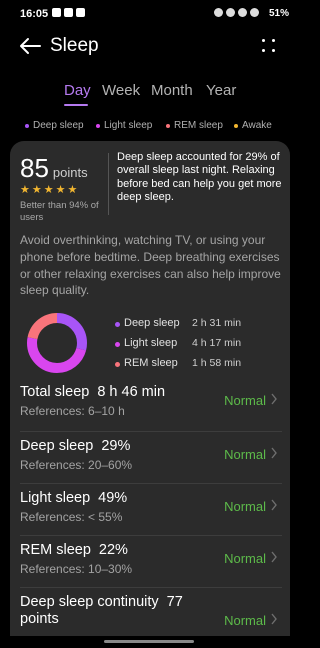 The width and height of the screenshot is (320, 648). Describe the element at coordinates (230, 12) in the screenshot. I see `mute-icon` at that location.